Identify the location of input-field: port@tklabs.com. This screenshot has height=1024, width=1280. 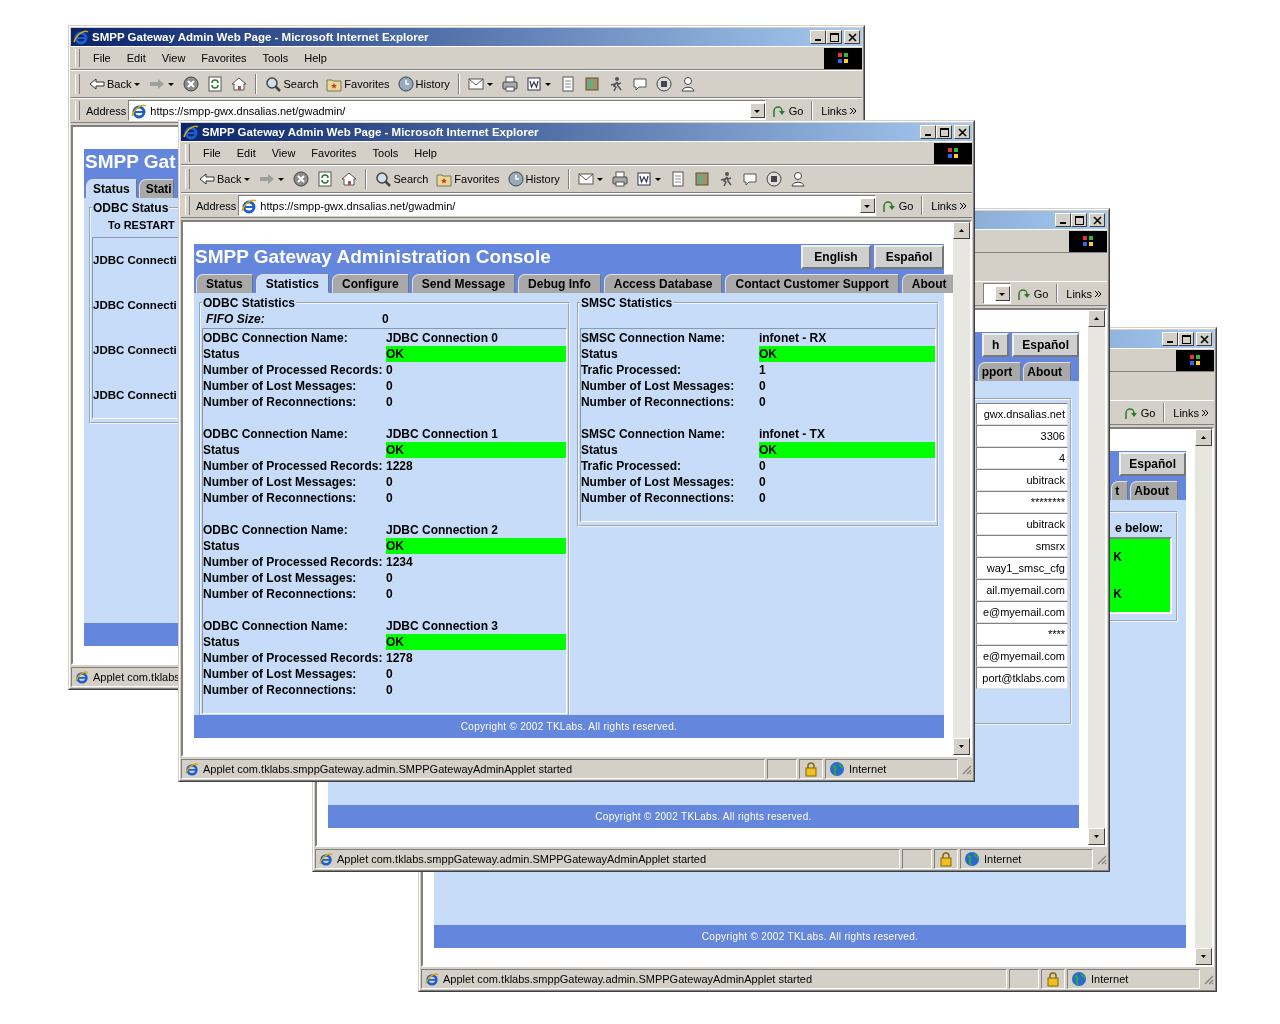
(1022, 678).